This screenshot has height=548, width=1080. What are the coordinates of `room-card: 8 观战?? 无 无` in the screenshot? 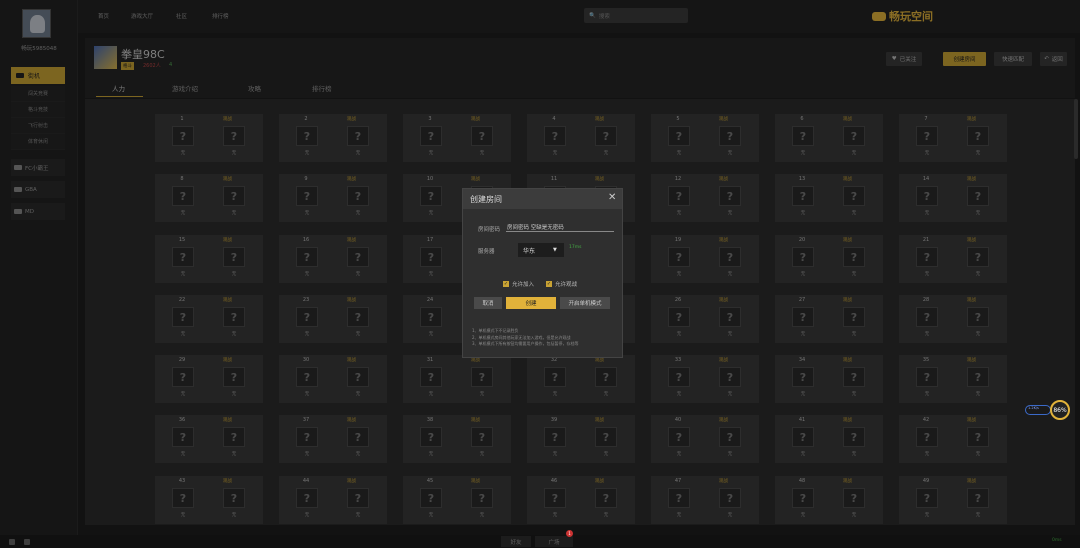 It's located at (209, 198).